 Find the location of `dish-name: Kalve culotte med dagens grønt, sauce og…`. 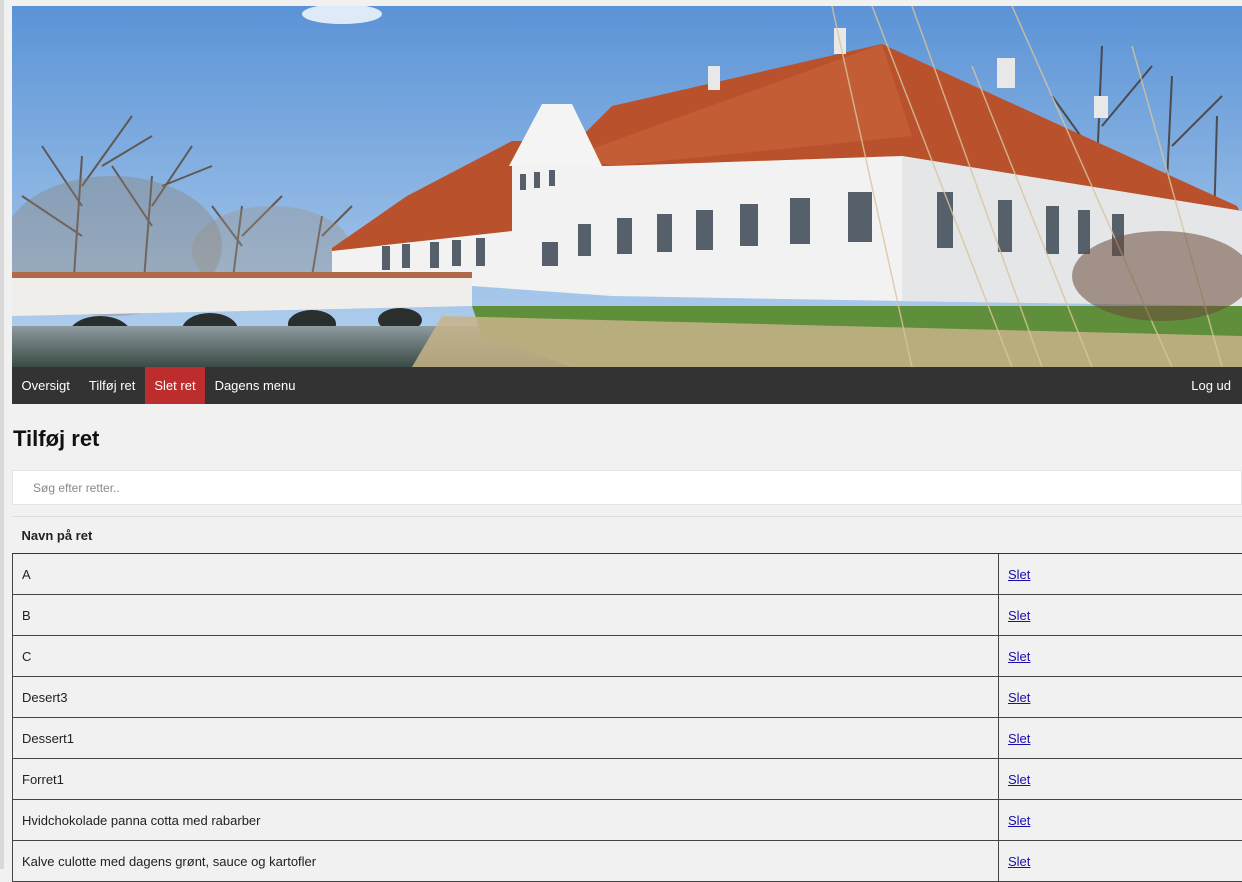

dish-name: Kalve culotte med dagens grønt, sauce og… is located at coordinates (506, 861).